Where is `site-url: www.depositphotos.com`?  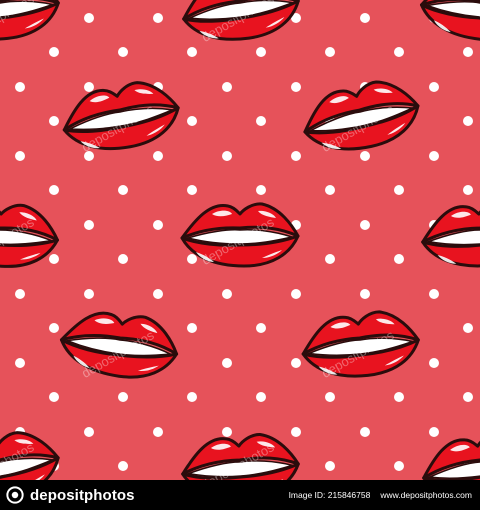
site-url: www.depositphotos.com is located at coordinates (426, 495).